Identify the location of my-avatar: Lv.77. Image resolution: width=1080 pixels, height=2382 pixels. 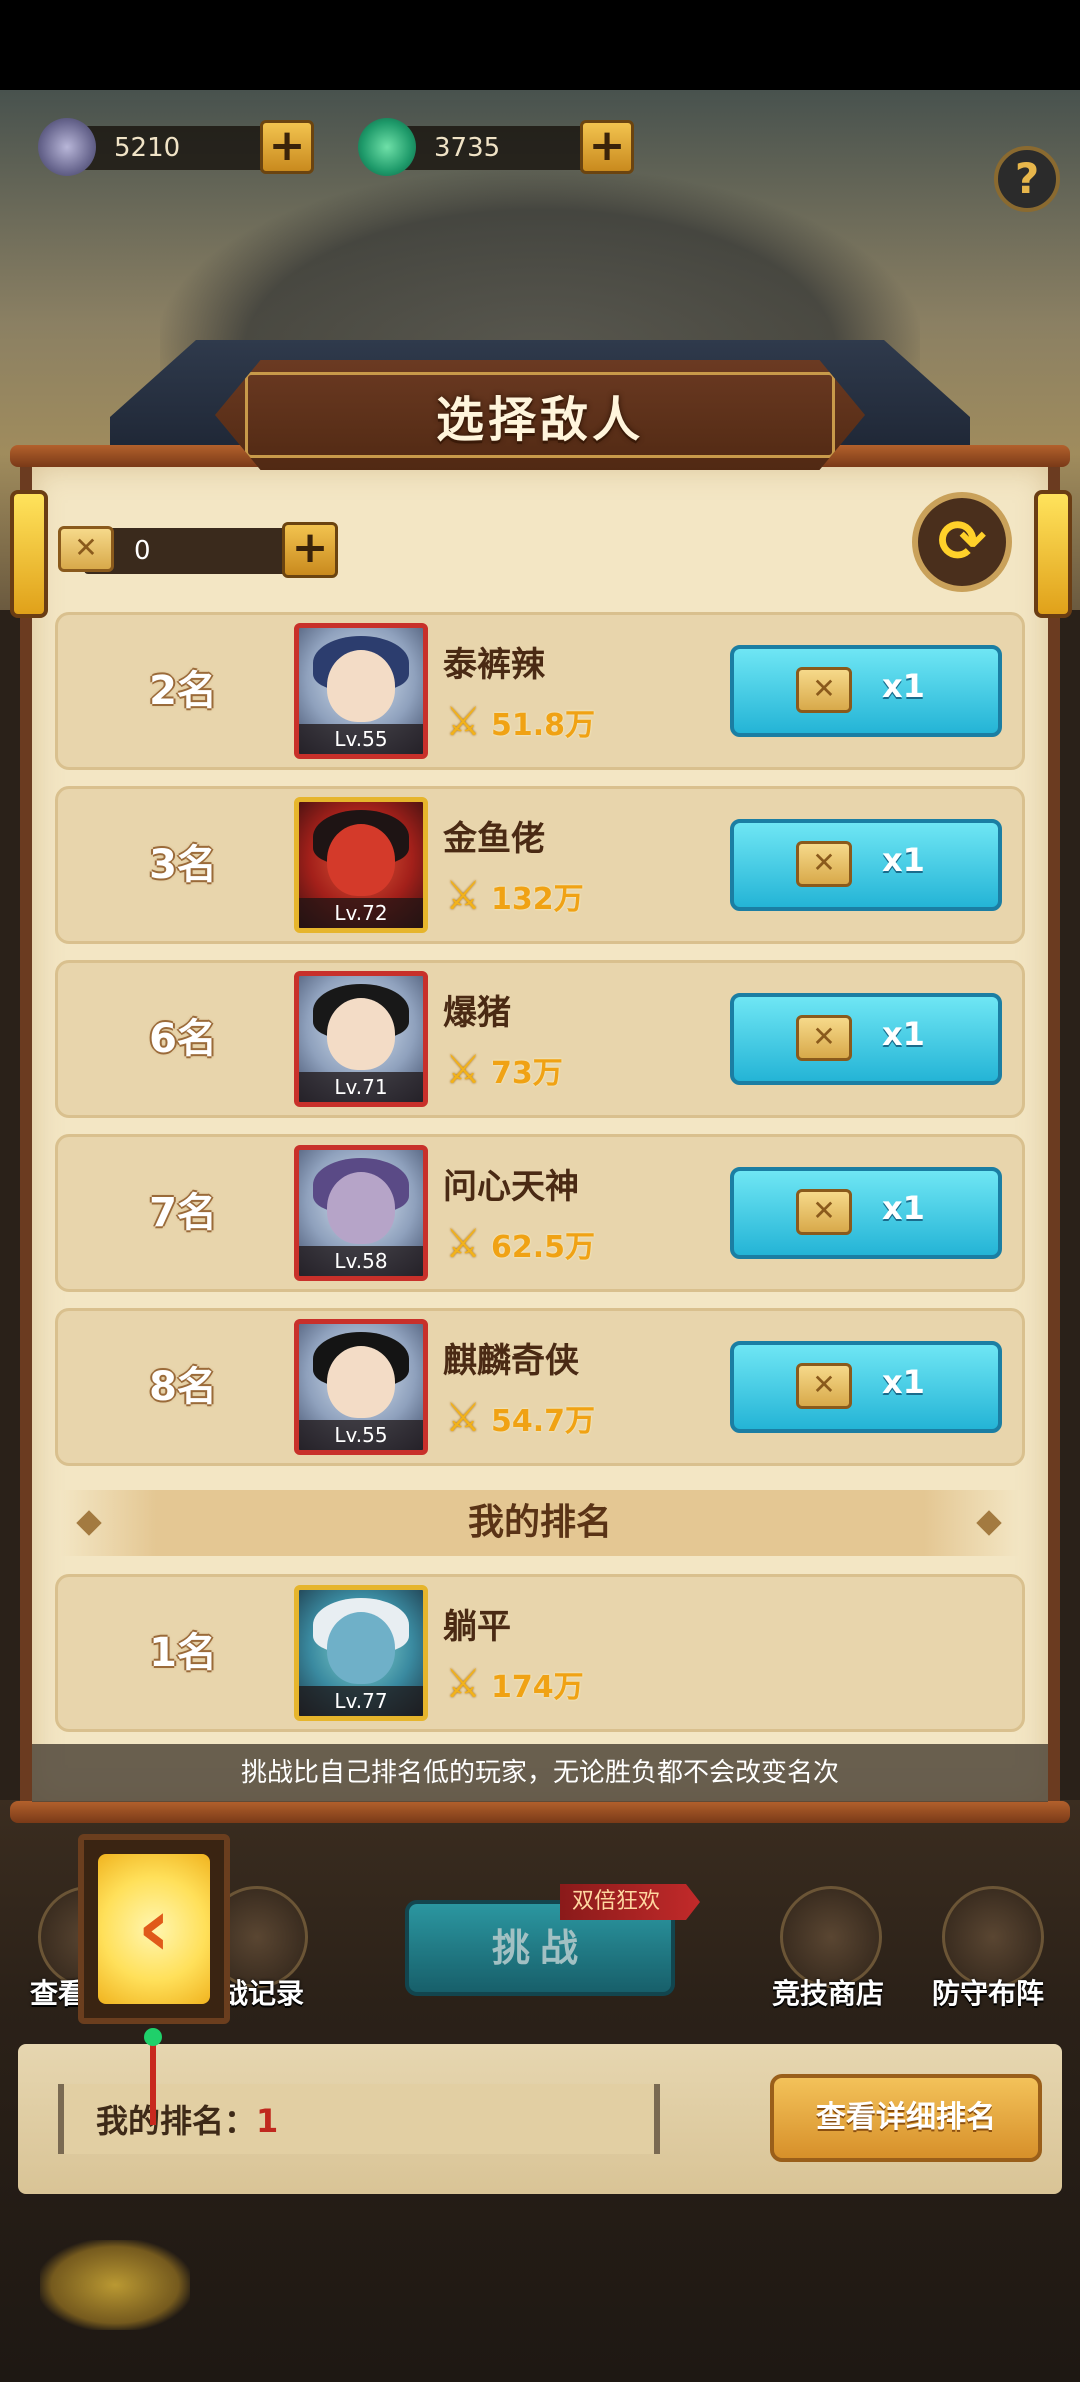
(361, 1653).